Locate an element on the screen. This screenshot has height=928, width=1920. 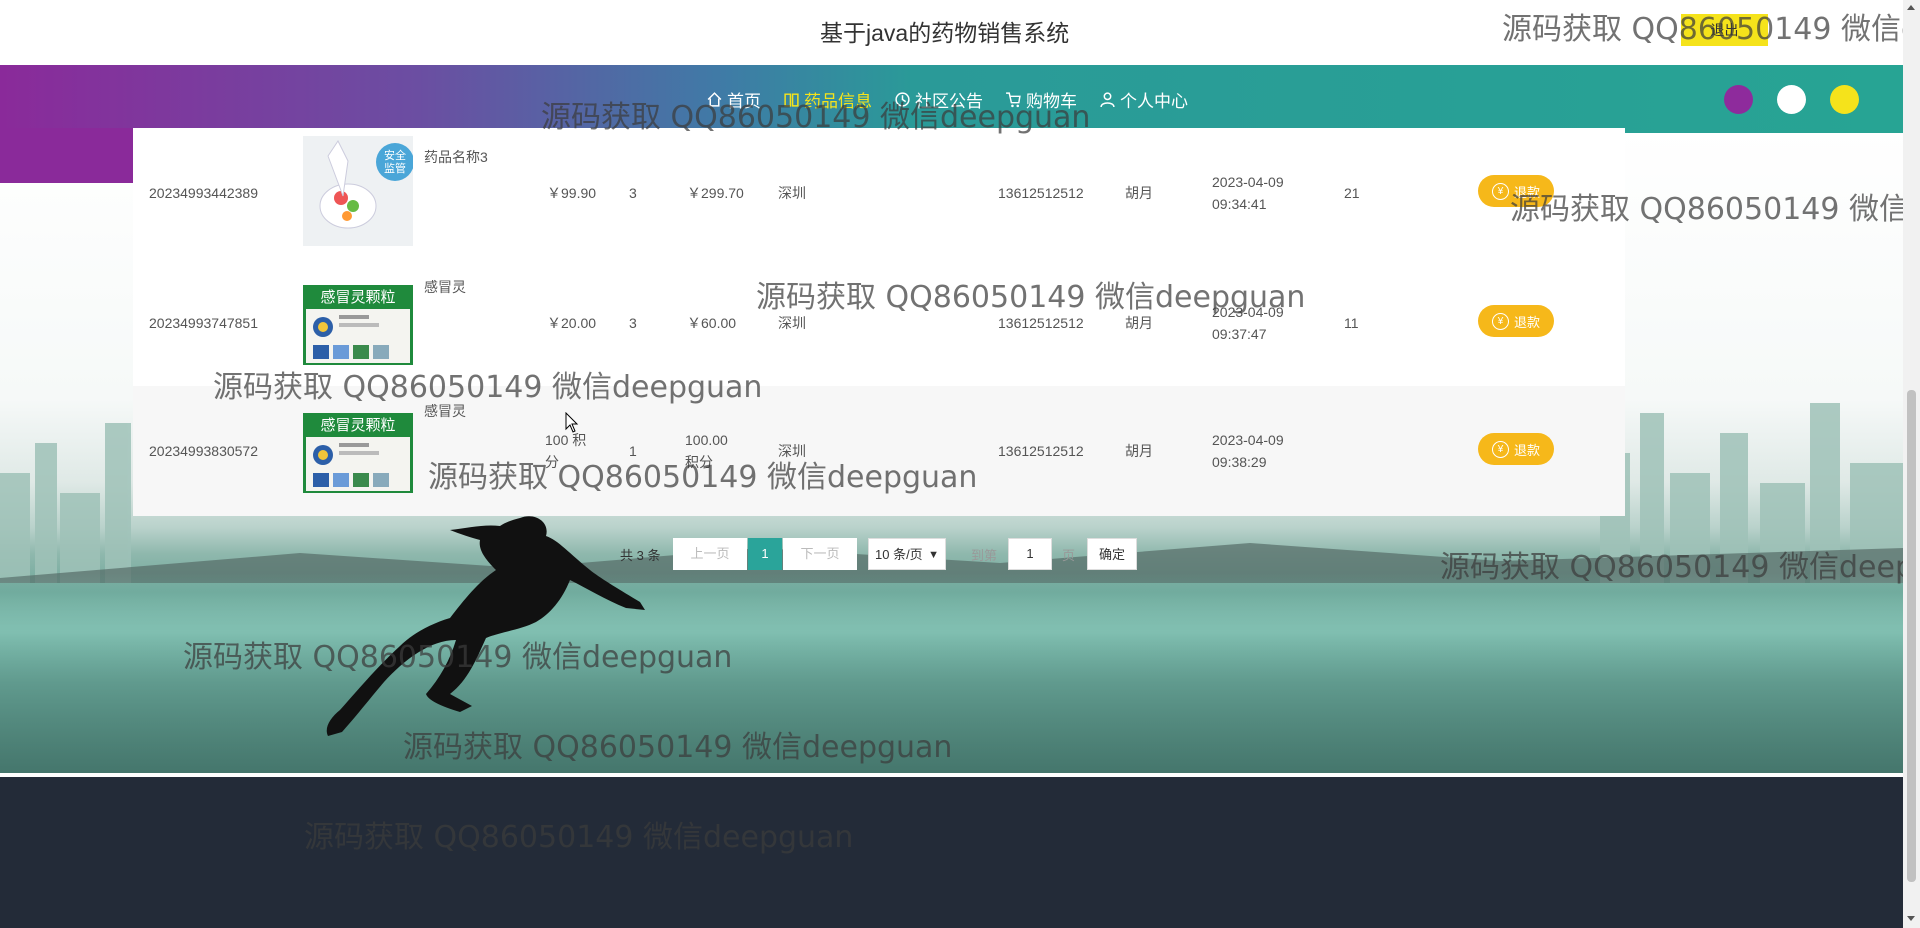
page-scrollbar is located at coordinates (1911, 464).